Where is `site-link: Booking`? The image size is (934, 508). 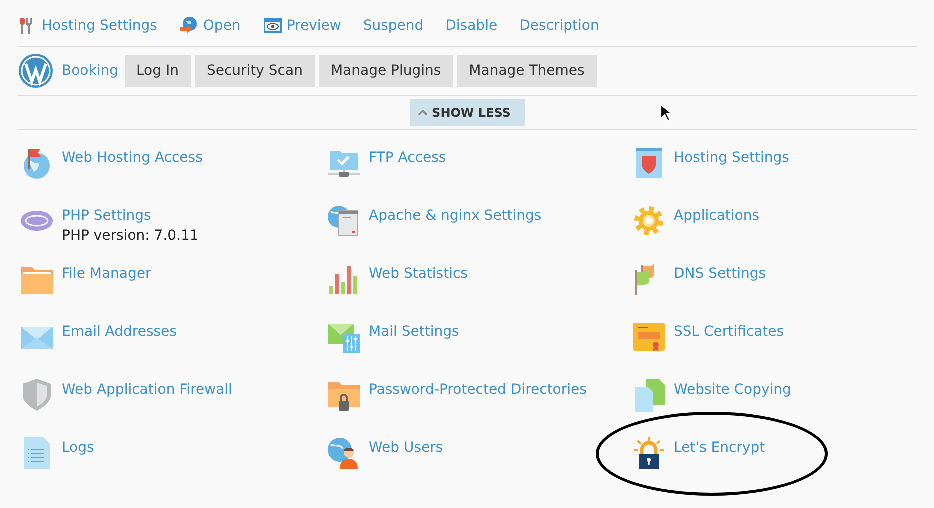
site-link: Booking is located at coordinates (90, 71).